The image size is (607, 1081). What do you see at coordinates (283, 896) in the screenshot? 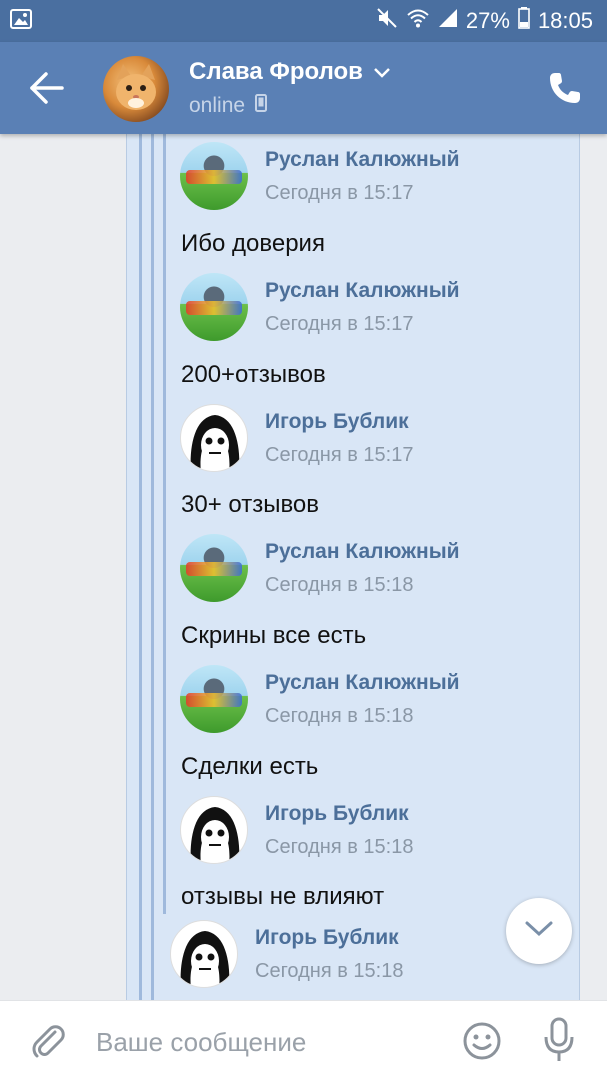
I see `message-text: отзывы не влияют` at bounding box center [283, 896].